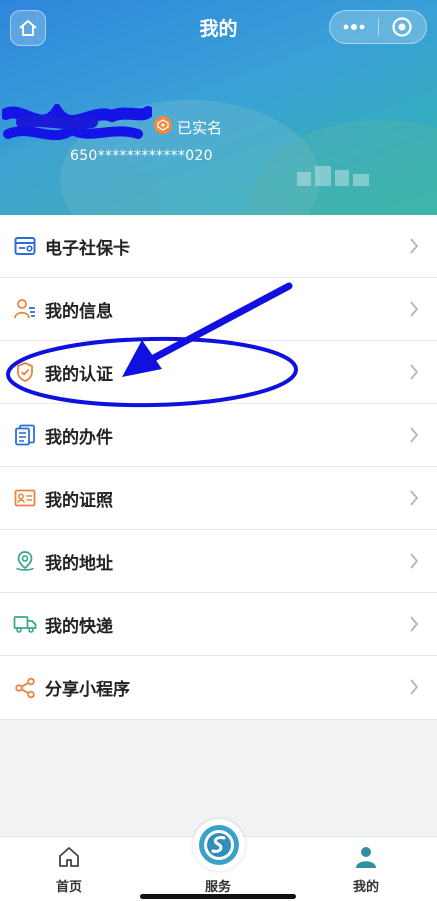 This screenshot has width=437, height=901. I want to click on location-pin-icon, so click(25, 561).